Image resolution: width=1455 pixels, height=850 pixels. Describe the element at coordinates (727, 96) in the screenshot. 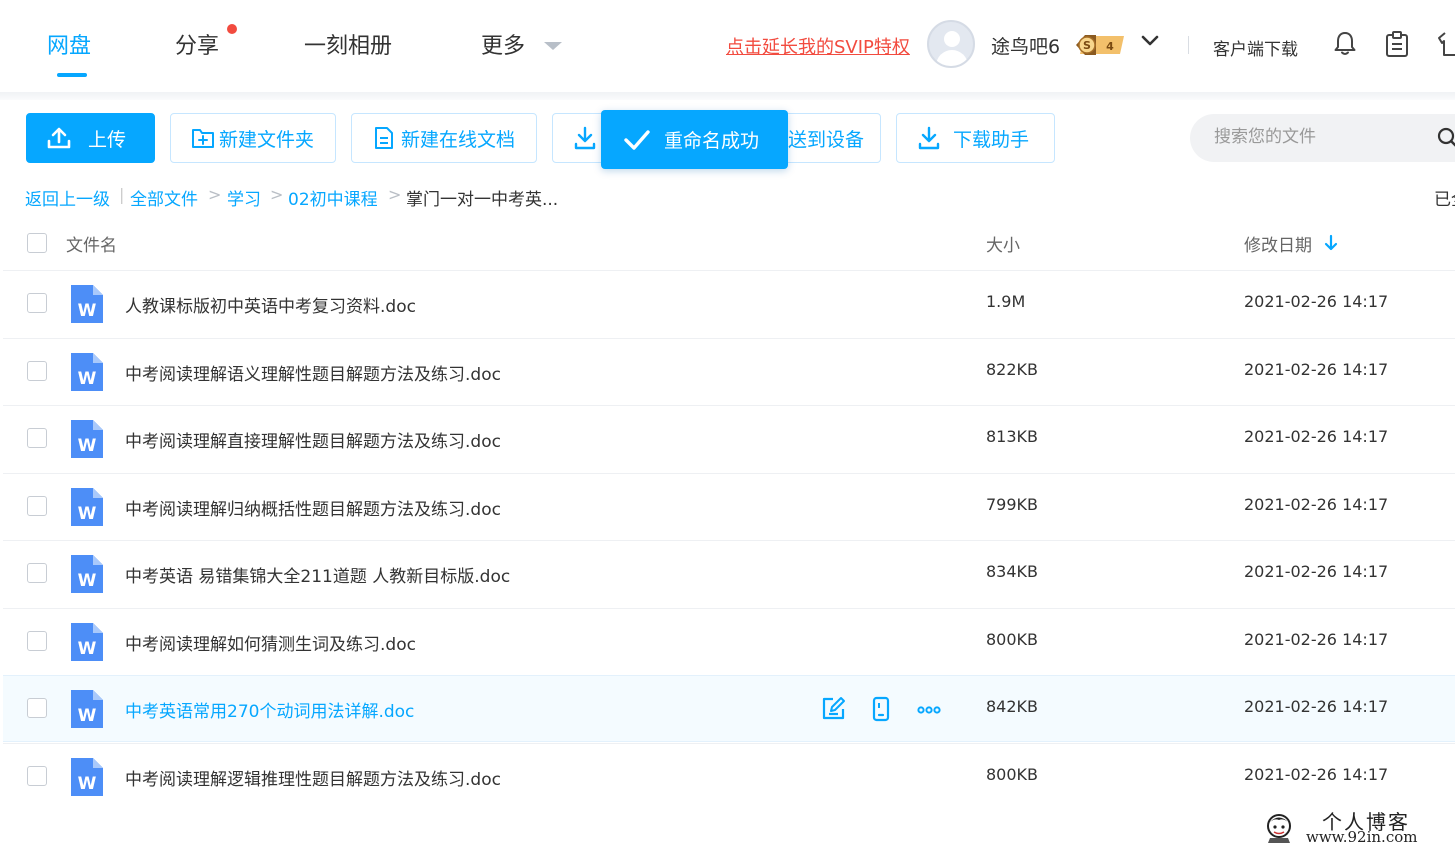

I see `nav-shadow` at that location.